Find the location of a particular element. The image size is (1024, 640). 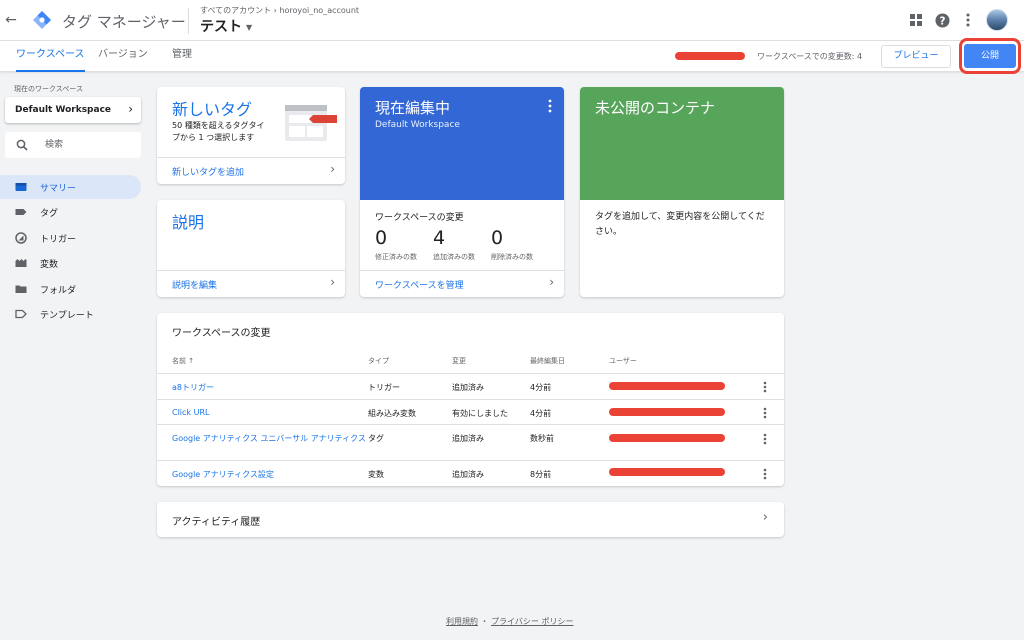

tab-workspace: ワークスペース is located at coordinates (50, 56).